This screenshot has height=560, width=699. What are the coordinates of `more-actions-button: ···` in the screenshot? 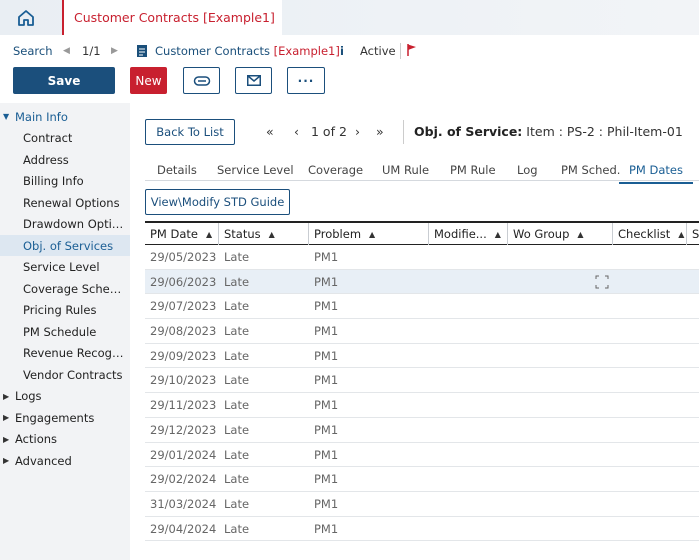 It's located at (306, 80).